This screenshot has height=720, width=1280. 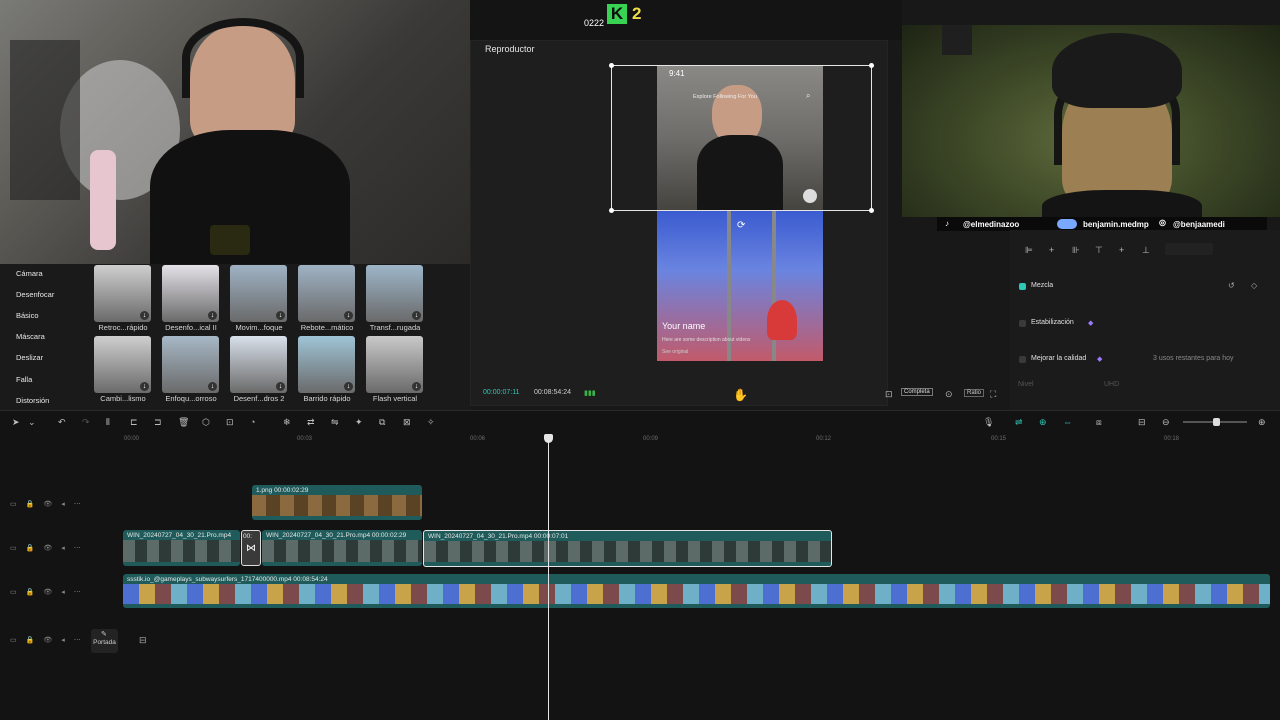 What do you see at coordinates (287, 422) in the screenshot?
I see `freeze-icon: ❄` at bounding box center [287, 422].